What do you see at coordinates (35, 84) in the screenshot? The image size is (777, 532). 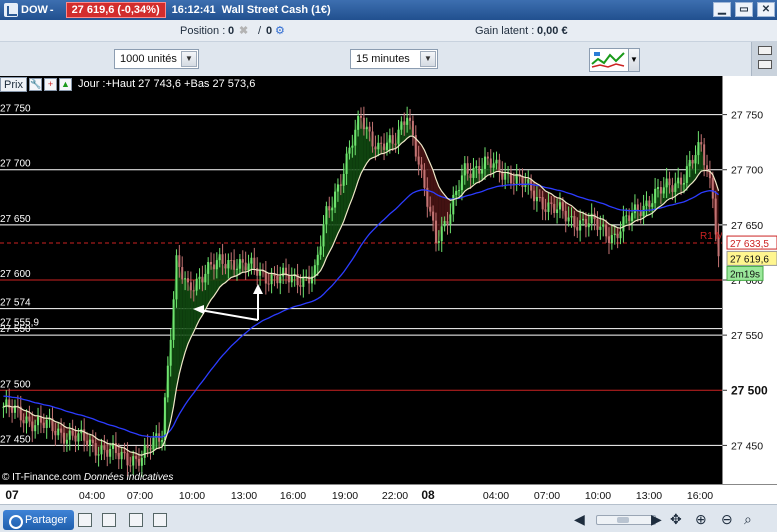 I see `wrench-icon: 🔧` at bounding box center [35, 84].